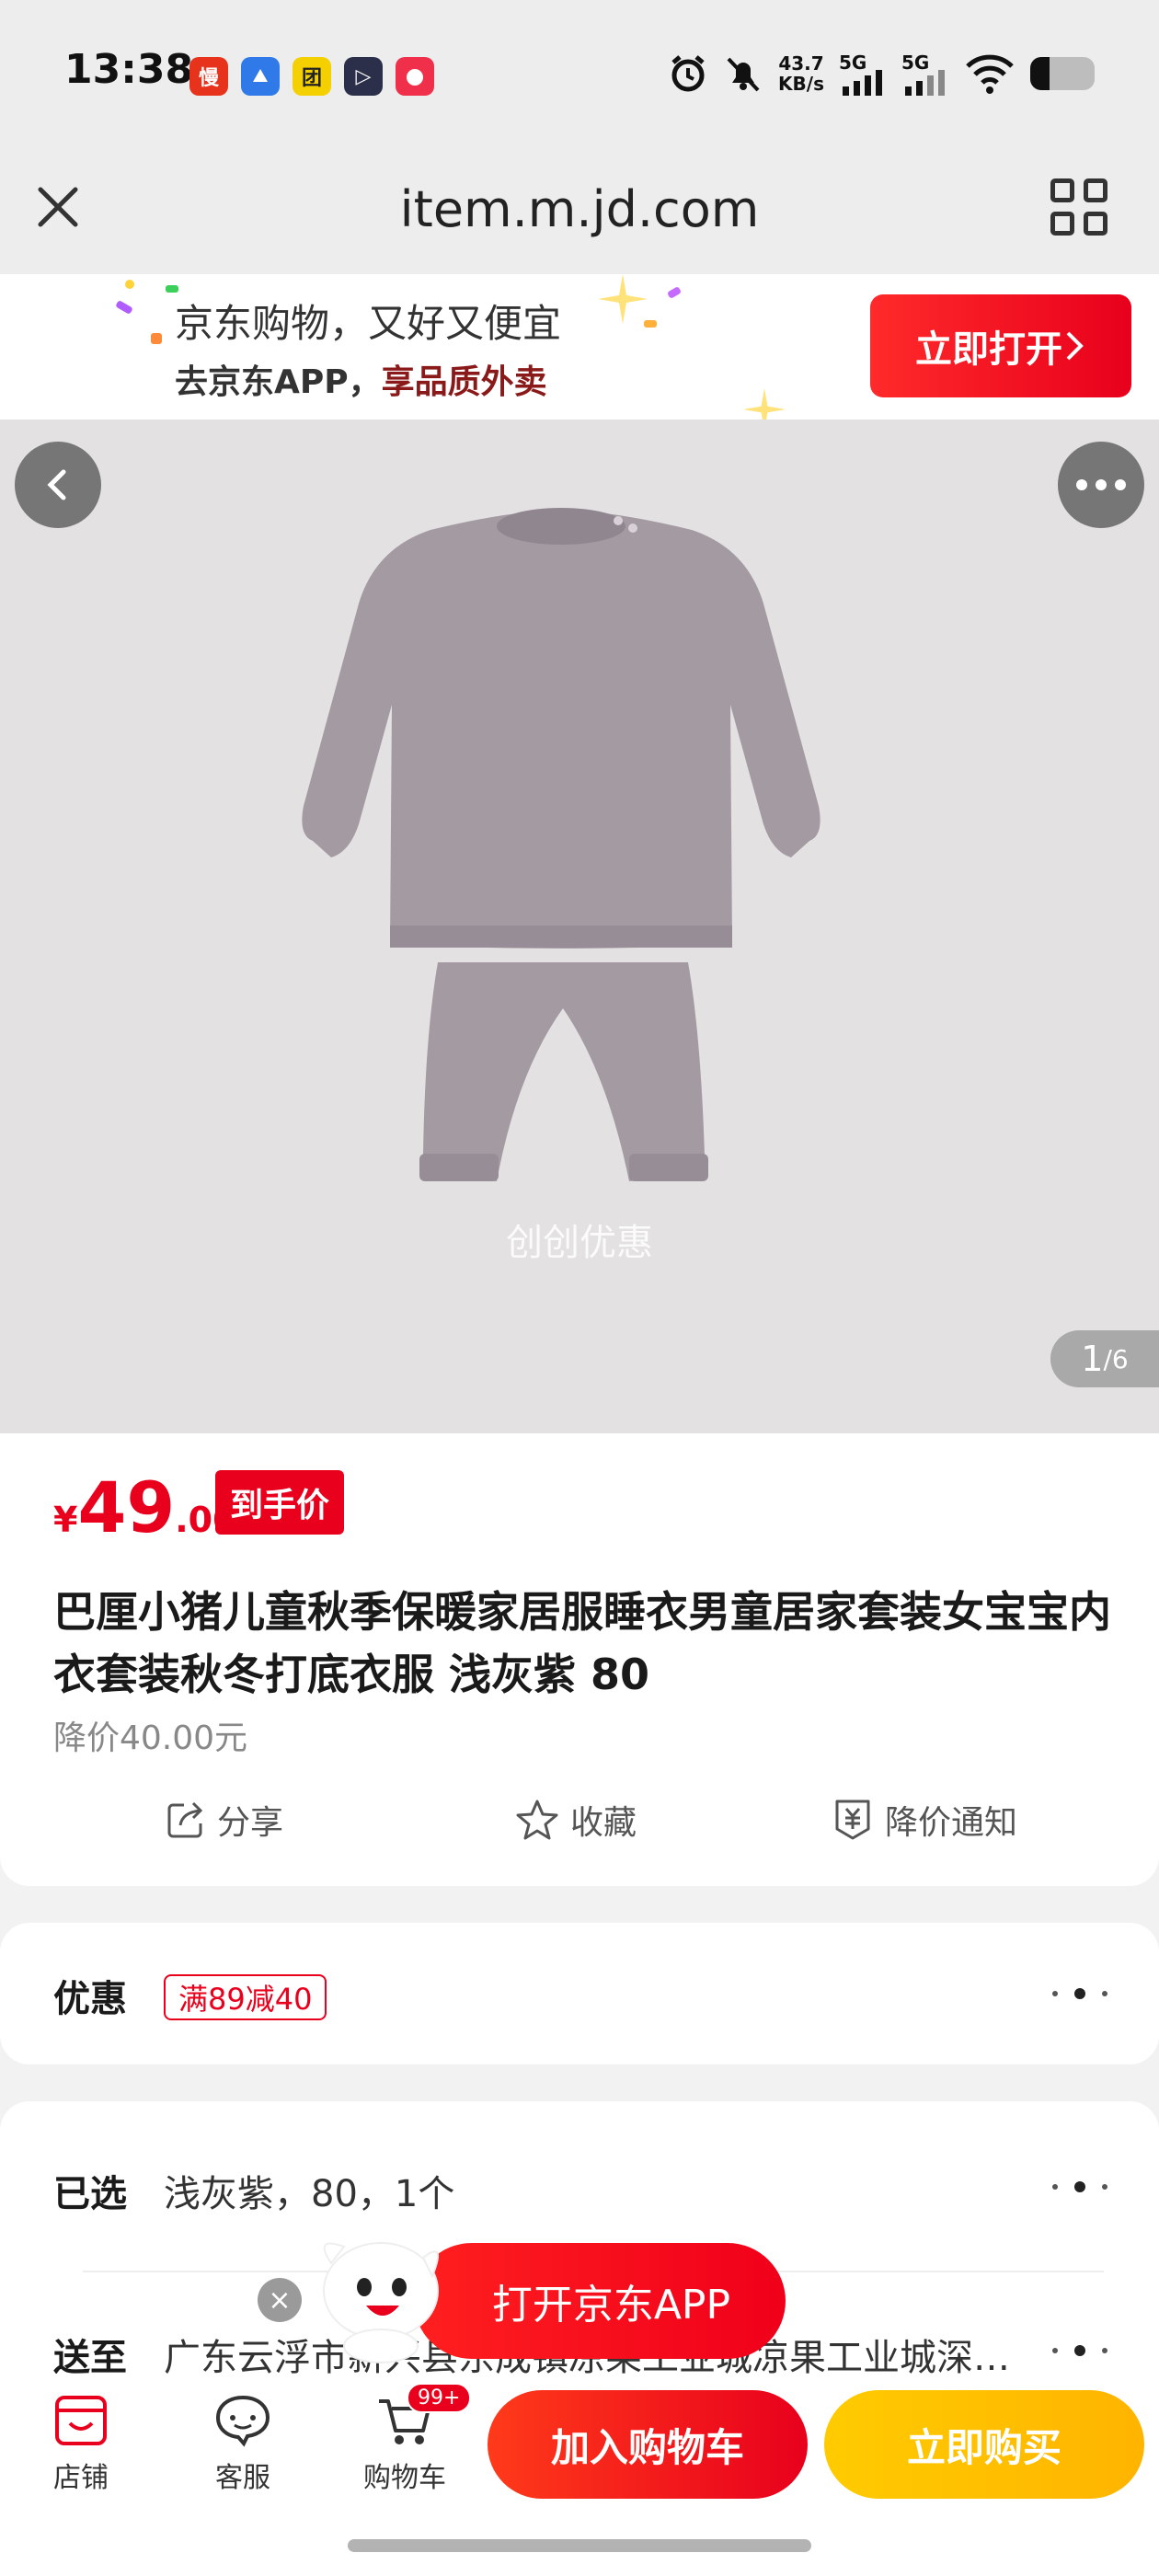 Image resolution: width=1159 pixels, height=2576 pixels. I want to click on signal-2: 5G, so click(925, 74).